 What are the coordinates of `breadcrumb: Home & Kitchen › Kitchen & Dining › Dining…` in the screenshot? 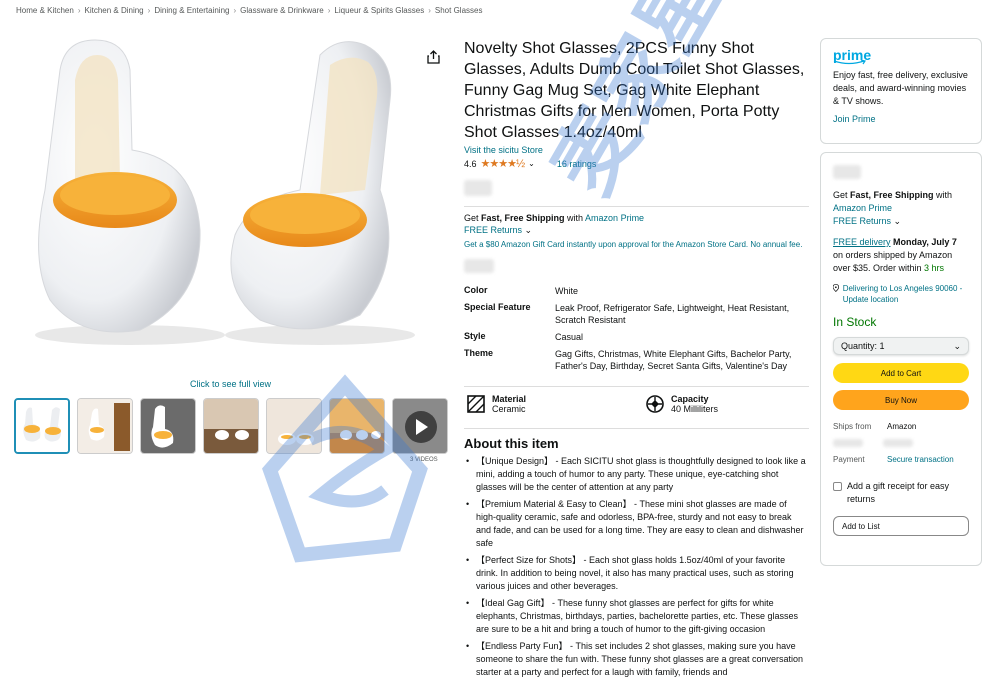 It's located at (249, 10).